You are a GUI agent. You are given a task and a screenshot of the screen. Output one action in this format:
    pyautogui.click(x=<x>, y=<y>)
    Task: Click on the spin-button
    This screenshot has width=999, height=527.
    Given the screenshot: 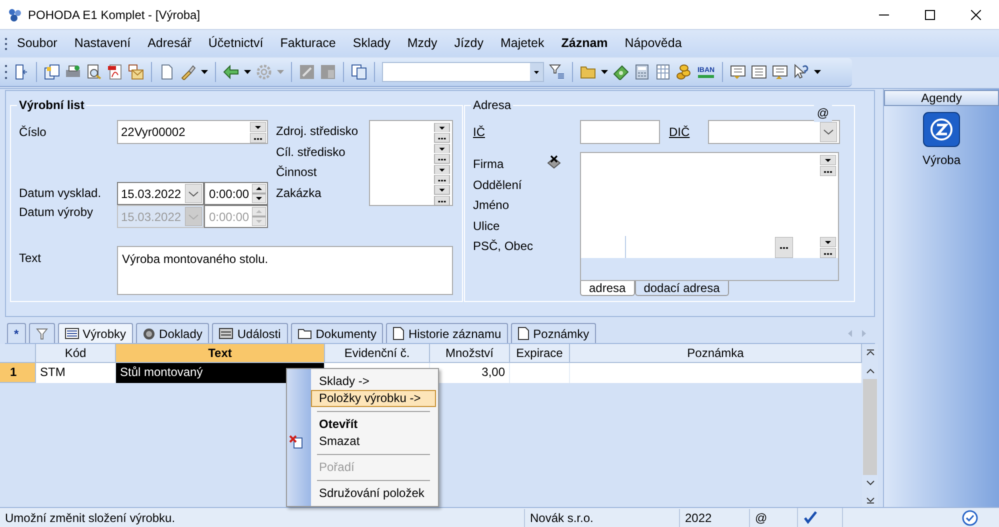 What is the action you would take?
    pyautogui.click(x=259, y=193)
    